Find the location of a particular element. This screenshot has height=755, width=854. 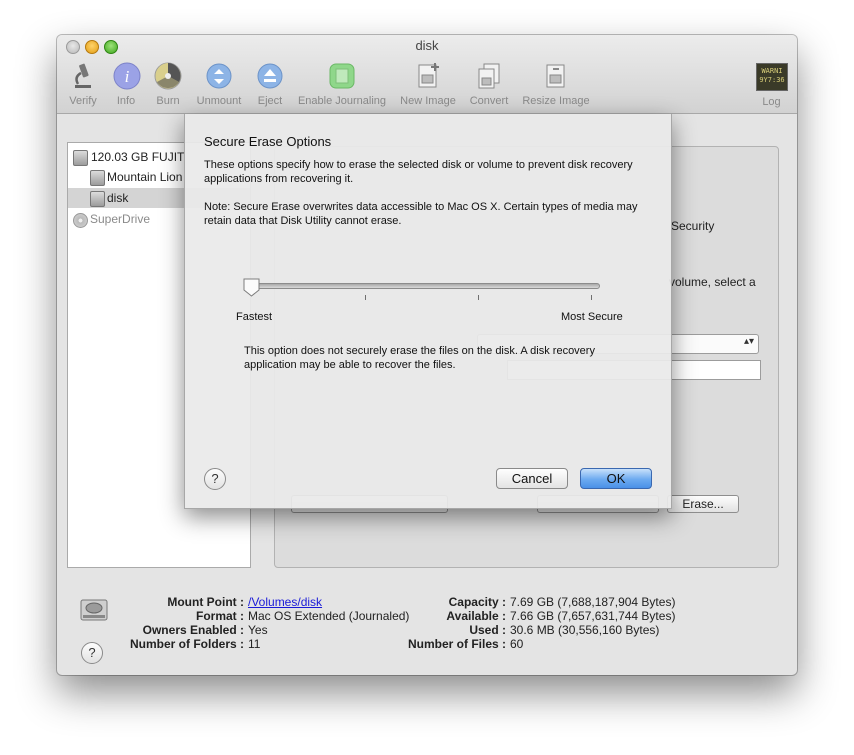

window-title: disk is located at coordinates (427, 45).